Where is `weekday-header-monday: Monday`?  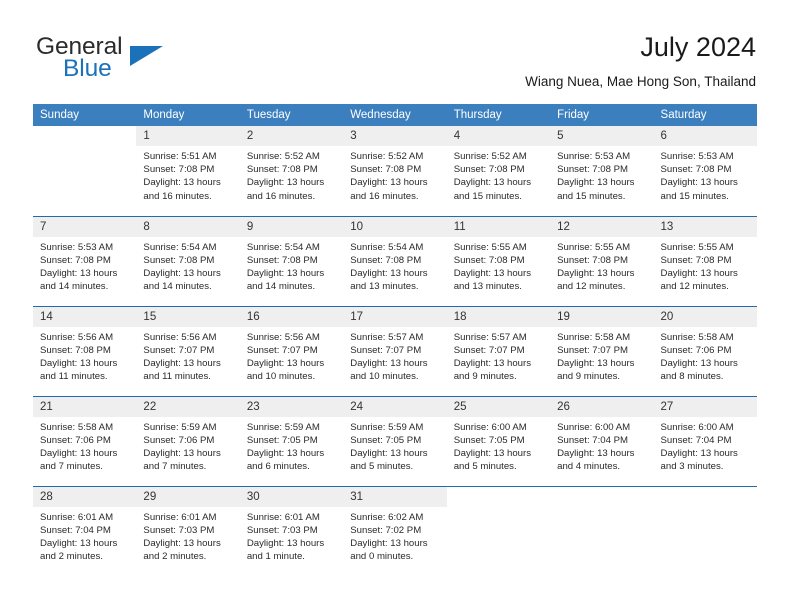
weekday-header-monday: Monday is located at coordinates (188, 115).